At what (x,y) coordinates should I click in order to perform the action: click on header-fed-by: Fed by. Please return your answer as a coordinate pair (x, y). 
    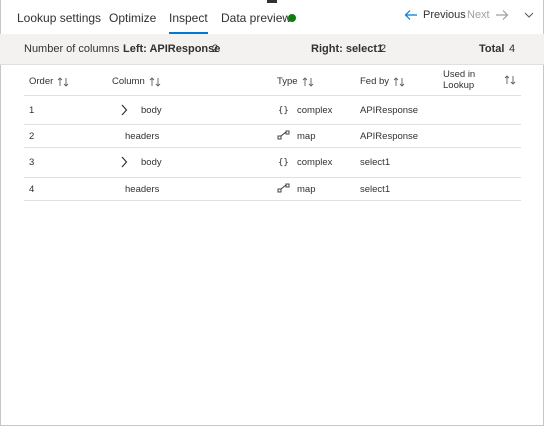
    Looking at the image, I should click on (383, 81).